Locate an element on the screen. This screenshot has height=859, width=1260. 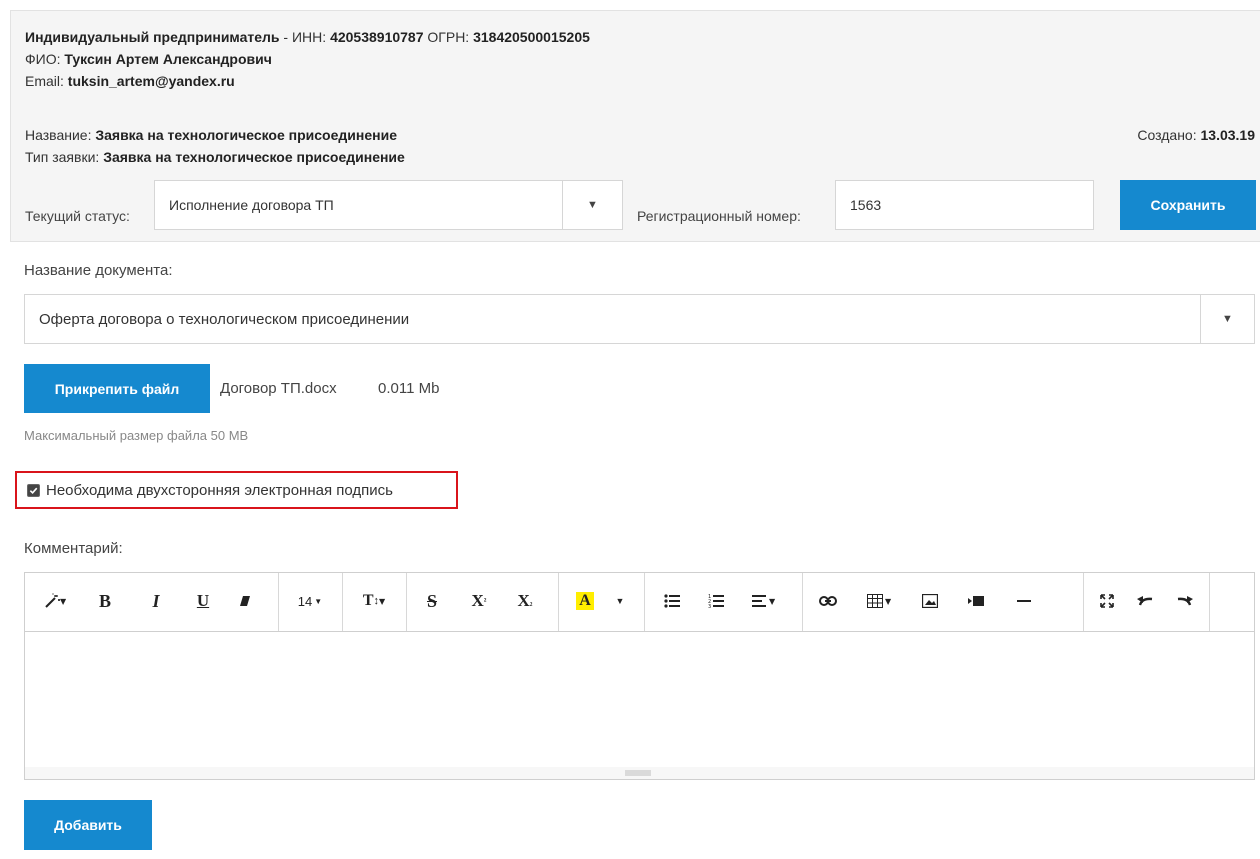
numbered-list-icon: 123 is located at coordinates (716, 601).